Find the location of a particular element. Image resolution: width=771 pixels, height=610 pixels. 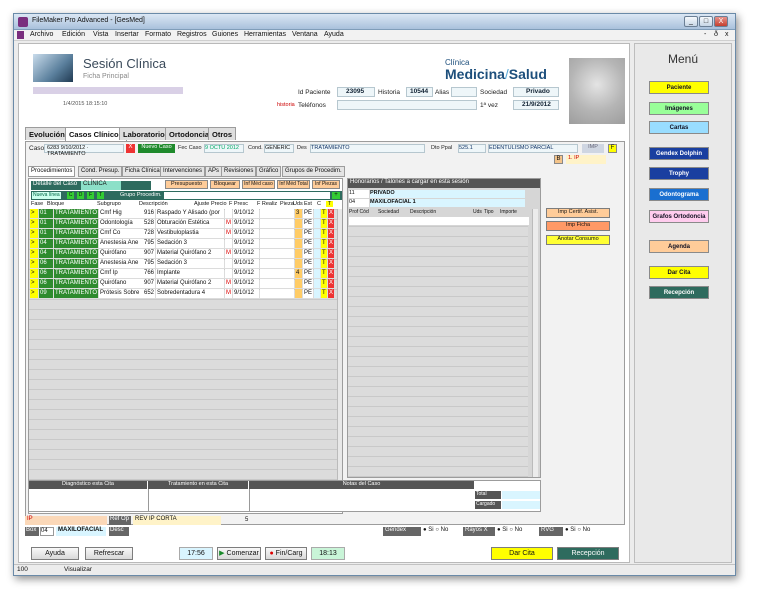

menu-formato: Formato is located at coordinates (158, 34).